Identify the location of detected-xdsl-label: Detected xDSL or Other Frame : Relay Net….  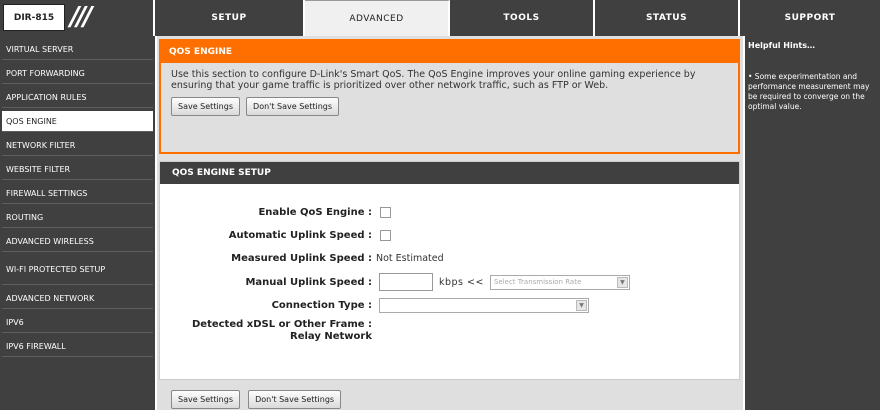
(268, 331).